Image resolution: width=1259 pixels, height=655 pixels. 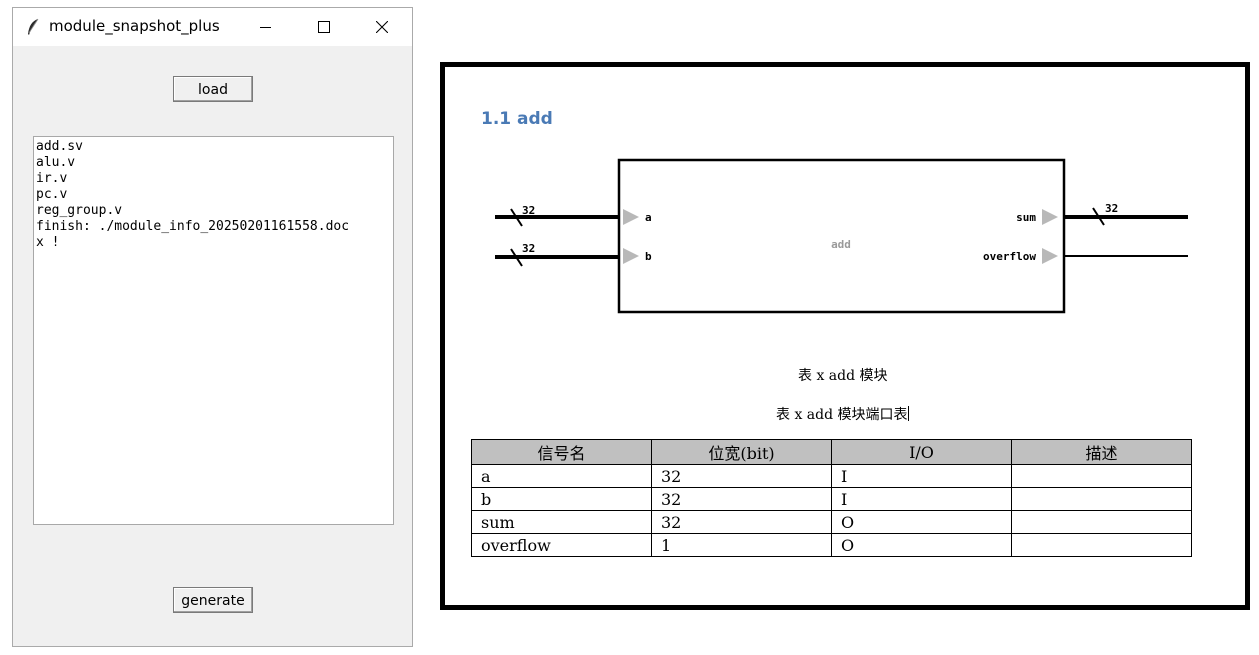 What do you see at coordinates (921, 452) in the screenshot?
I see `column-header: I/O` at bounding box center [921, 452].